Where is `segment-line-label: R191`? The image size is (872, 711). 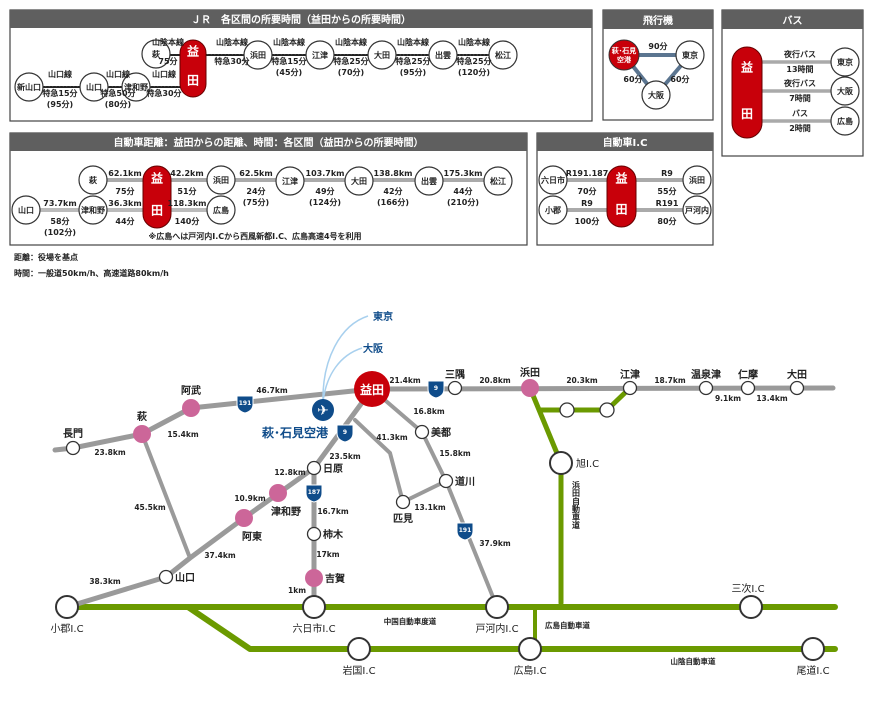
segment-line-label: R191 is located at coordinates (667, 203).